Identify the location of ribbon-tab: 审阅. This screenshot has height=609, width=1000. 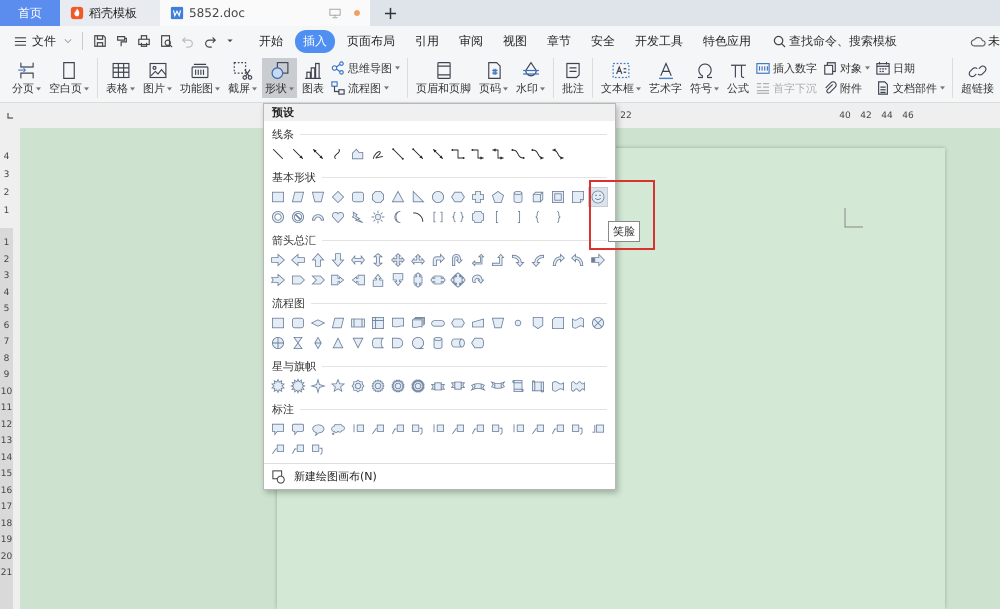
(471, 41).